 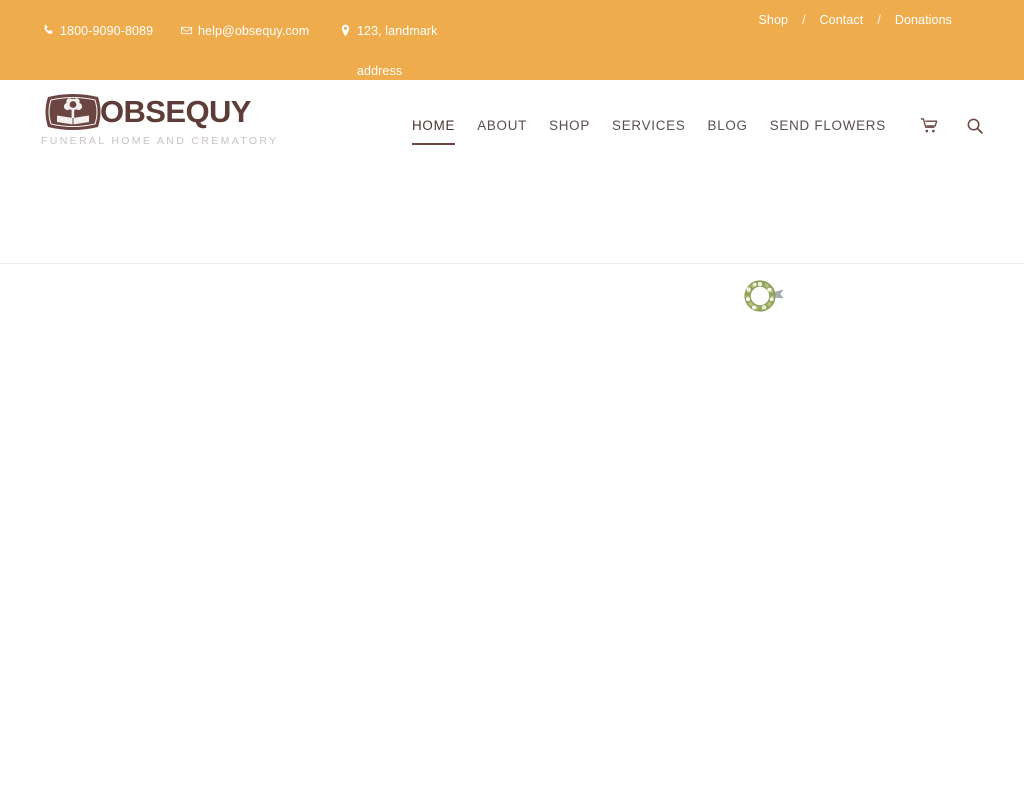 I want to click on logo-row: OBSEQUY, so click(x=170, y=112).